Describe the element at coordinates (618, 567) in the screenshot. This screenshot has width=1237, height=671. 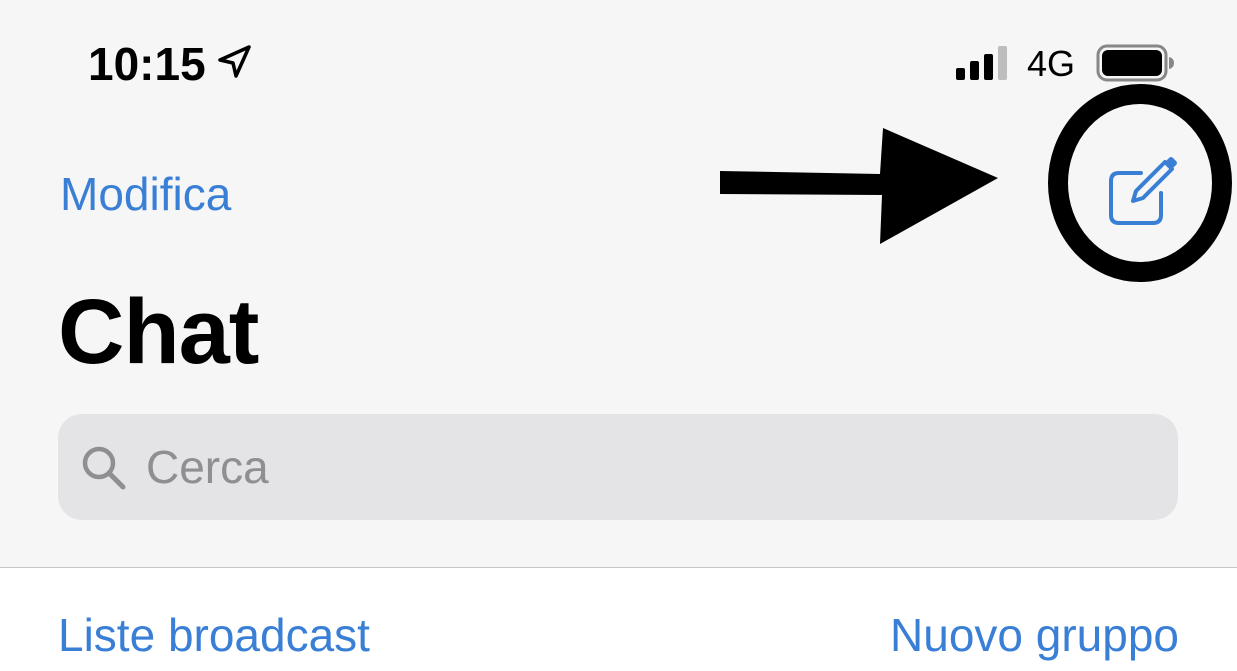
I see `divider` at that location.